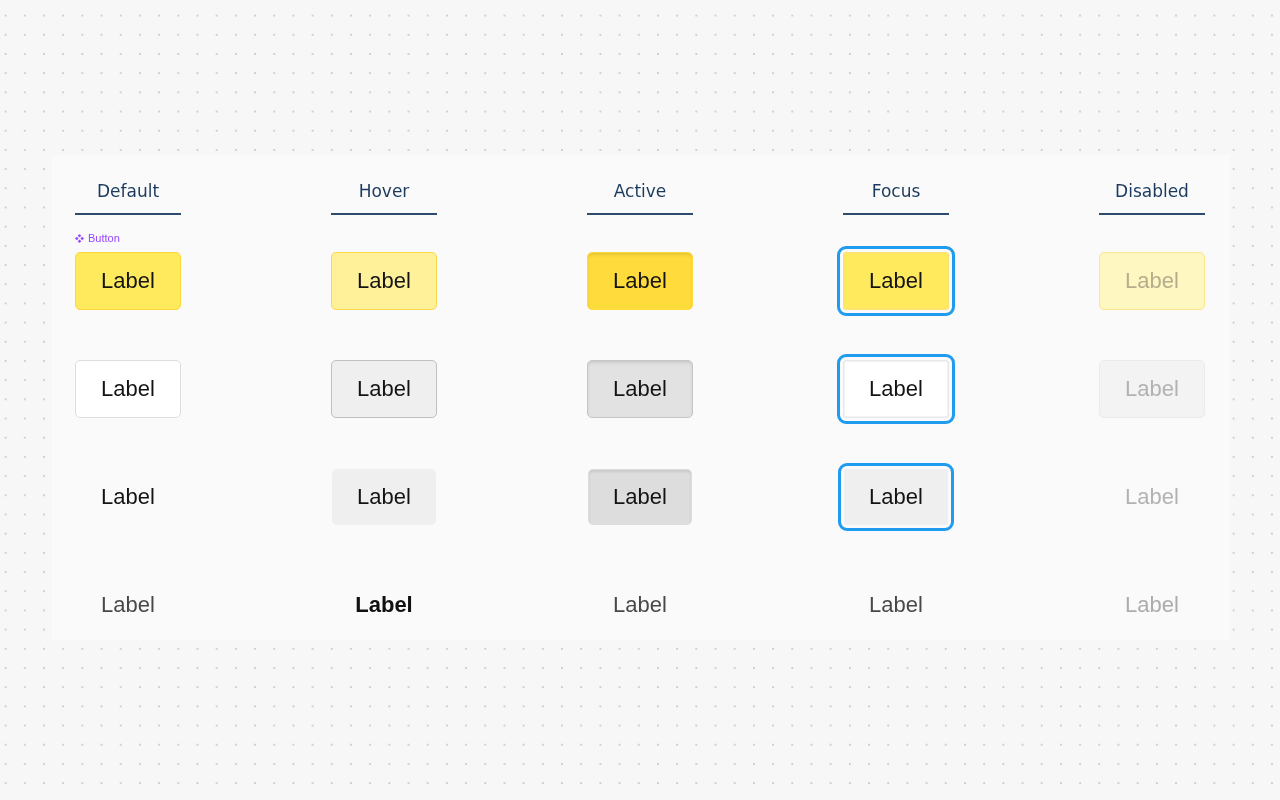 This screenshot has height=800, width=1280. Describe the element at coordinates (384, 197) in the screenshot. I see `column-header: Hover` at that location.